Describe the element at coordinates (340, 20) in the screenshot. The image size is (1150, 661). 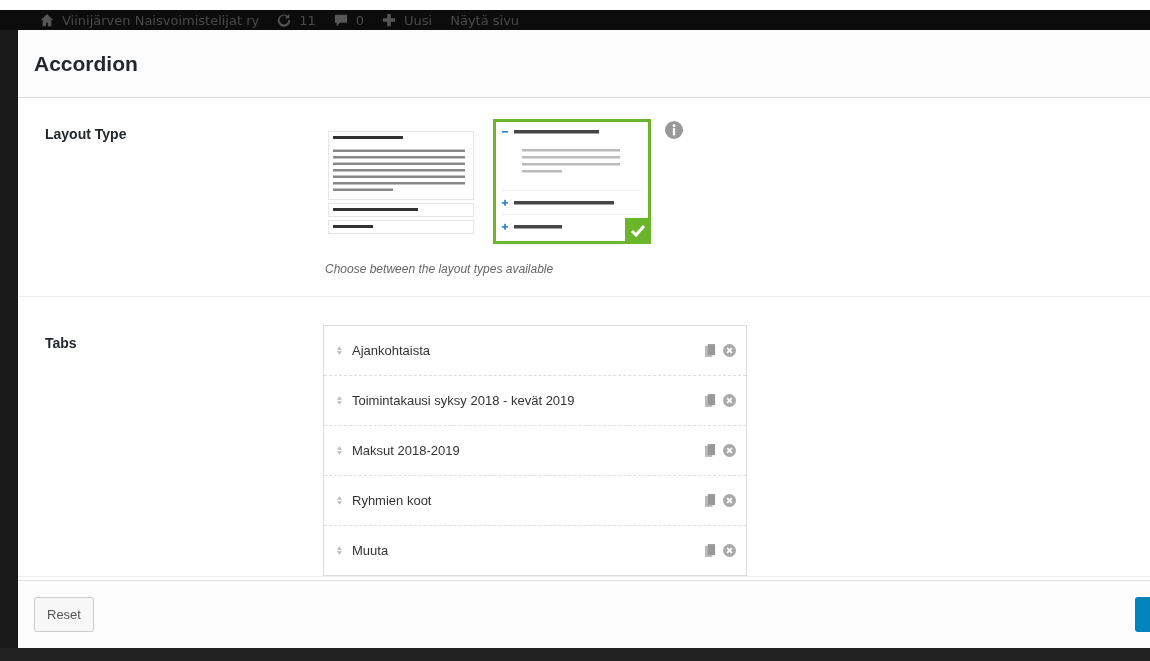
I see `comment-icon` at that location.